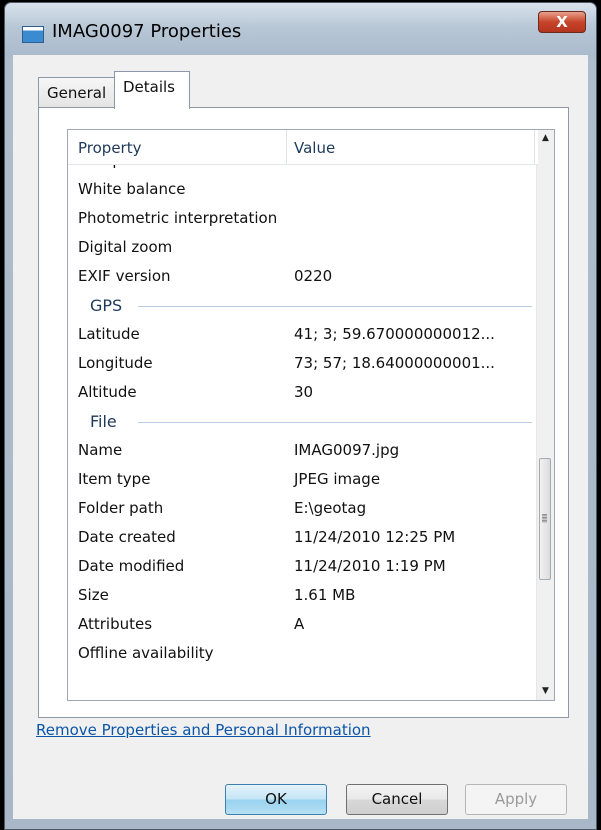  Describe the element at coordinates (545, 138) in the screenshot. I see `scroll-up-arrow-icon: ▲` at that location.